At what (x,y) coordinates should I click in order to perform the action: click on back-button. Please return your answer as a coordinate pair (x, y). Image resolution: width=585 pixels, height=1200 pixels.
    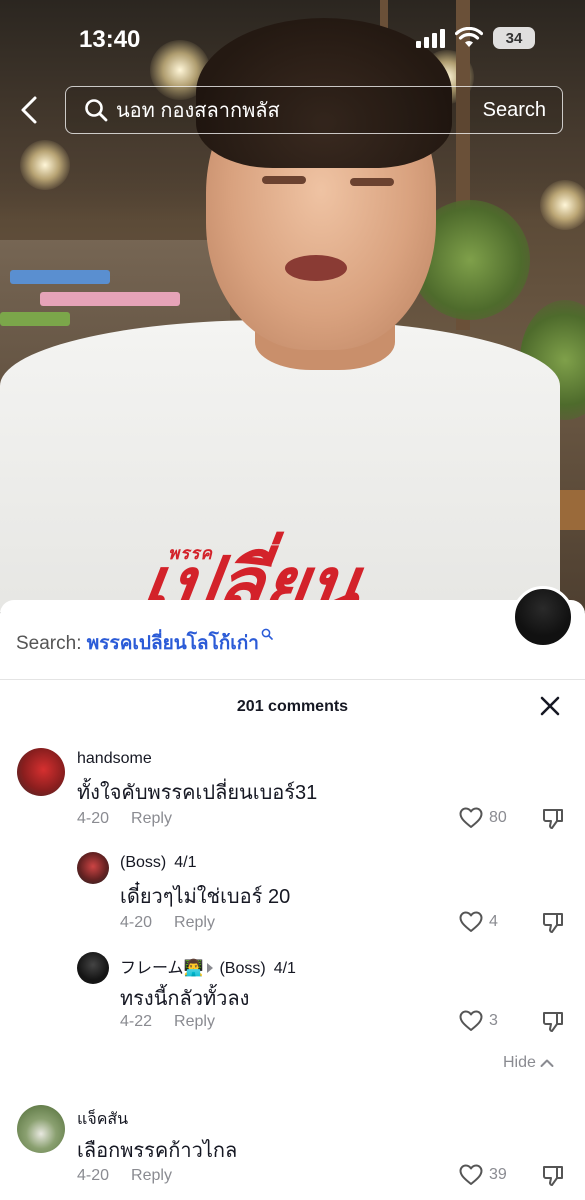
    Looking at the image, I should click on (33, 110).